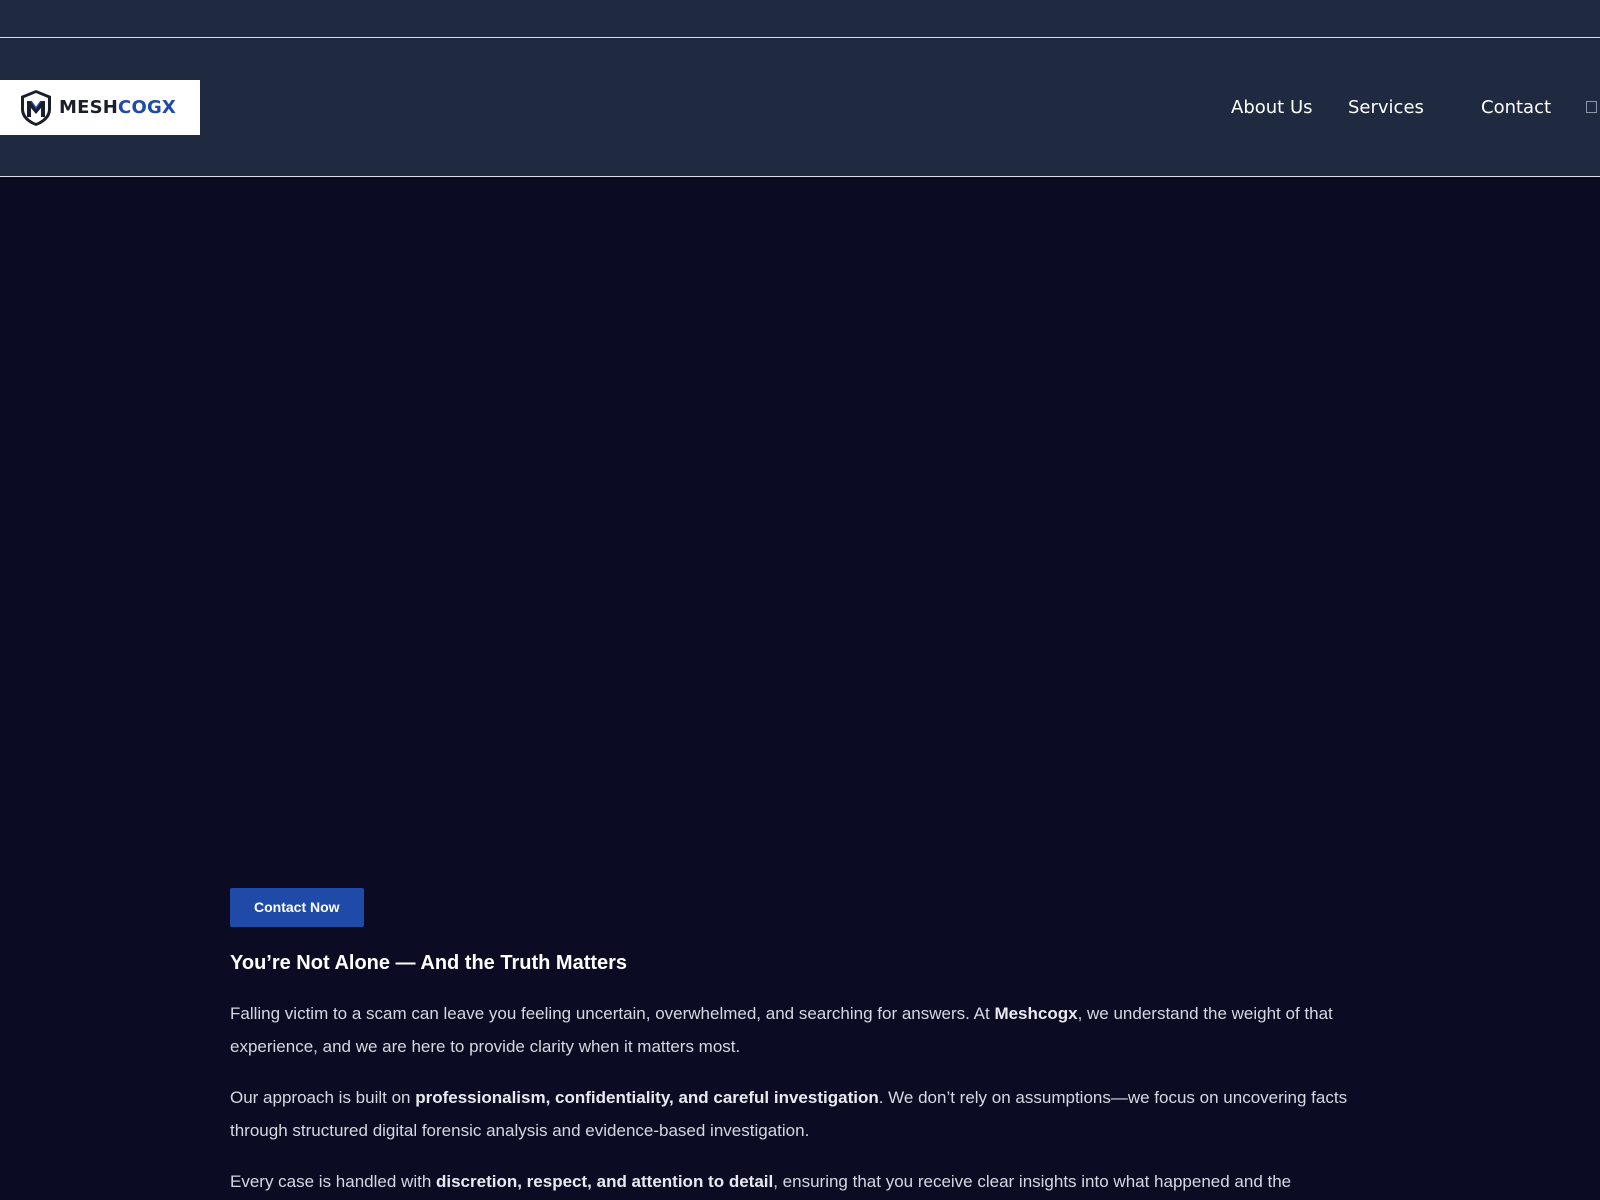 The height and width of the screenshot is (1200, 1600). Describe the element at coordinates (1516, 108) in the screenshot. I see `nav-contact: Contact` at that location.